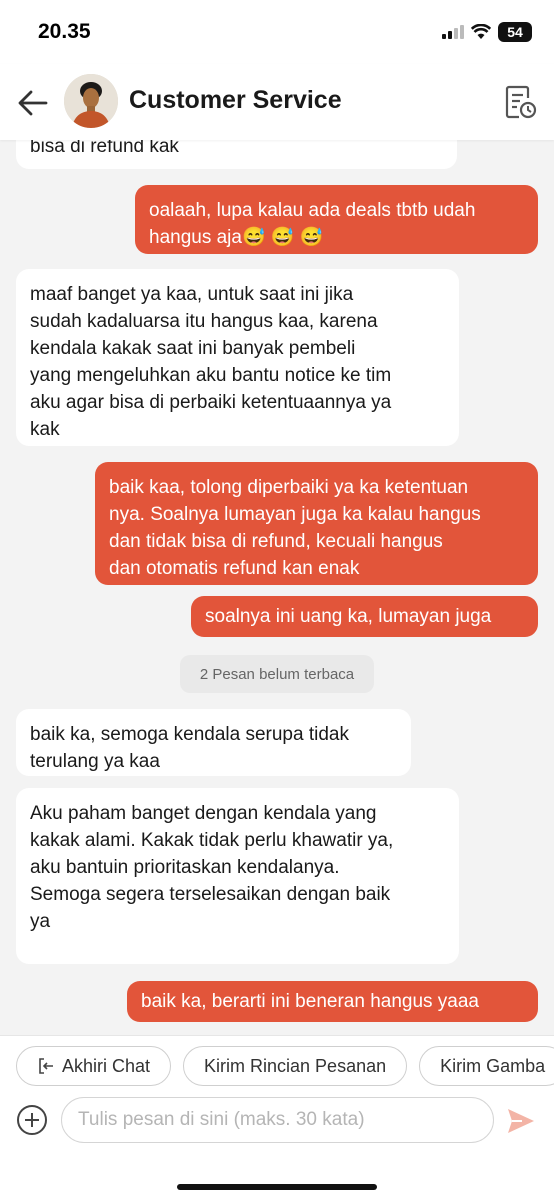 This screenshot has width=554, height=1200. I want to click on status-icons: 54, so click(487, 32).